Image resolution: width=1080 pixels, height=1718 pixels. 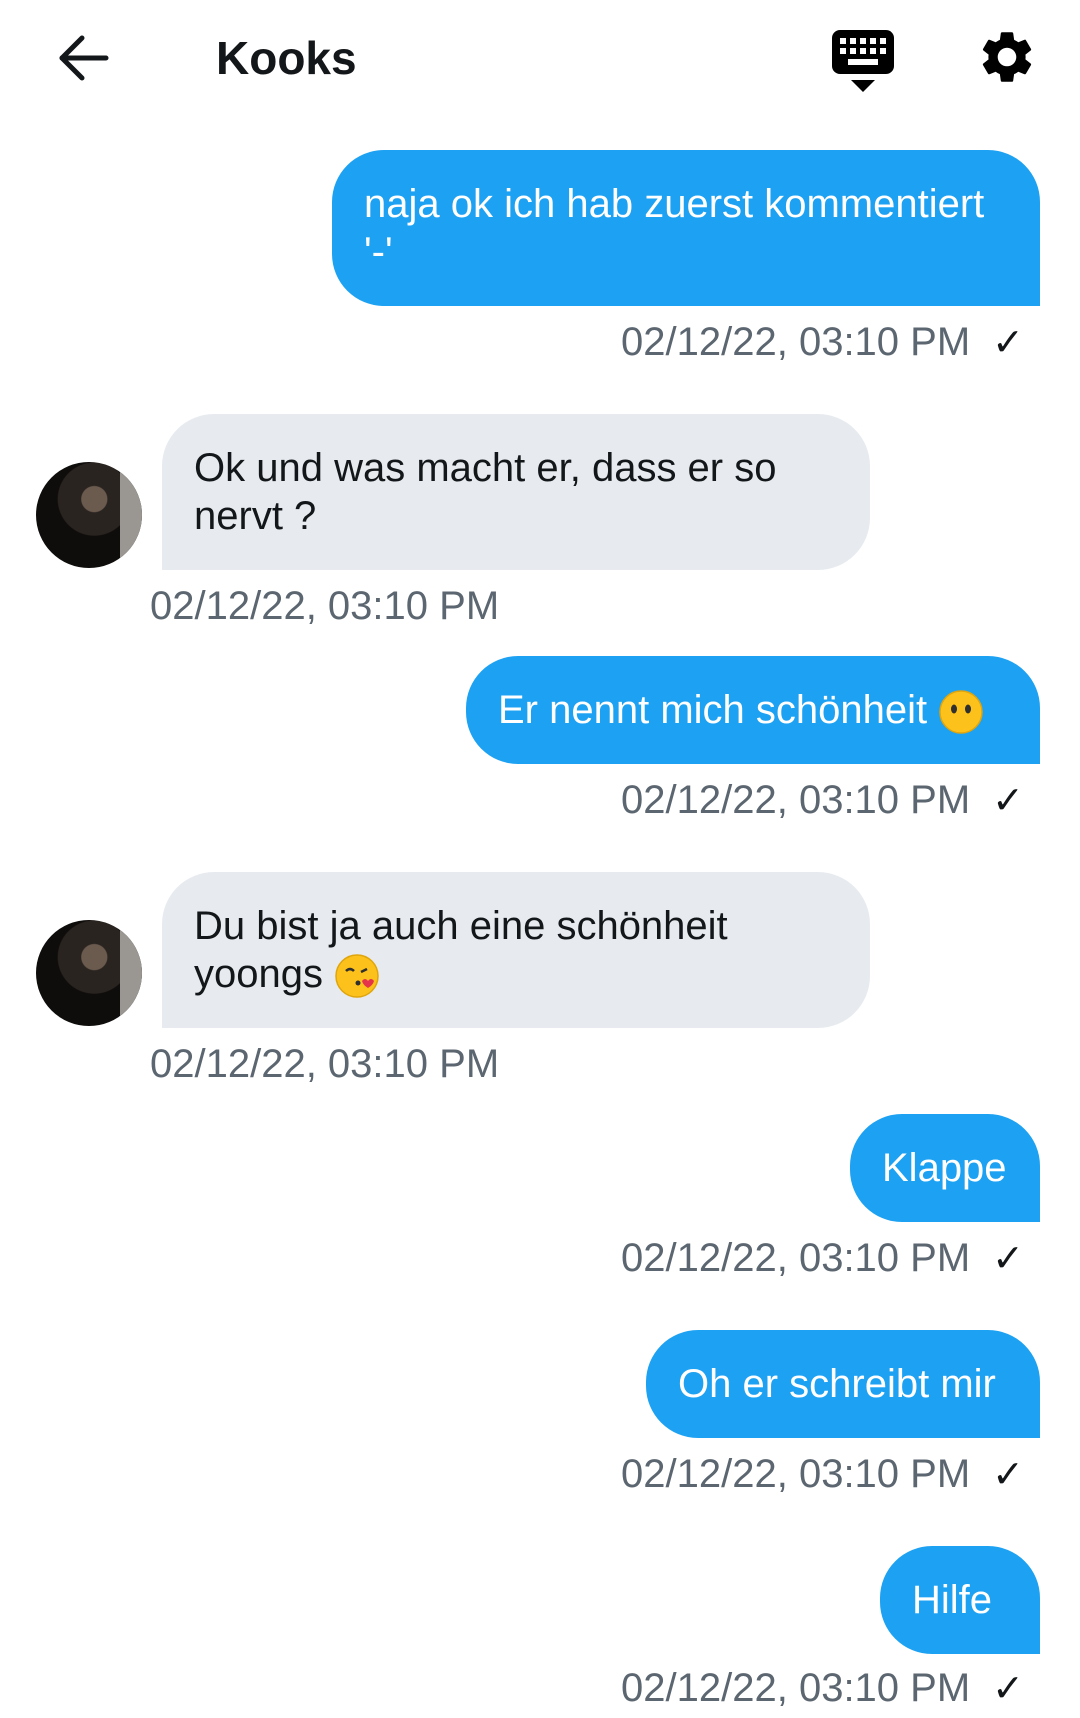 I want to click on message-bubble-outgoing: Hilfe, so click(x=960, y=1600).